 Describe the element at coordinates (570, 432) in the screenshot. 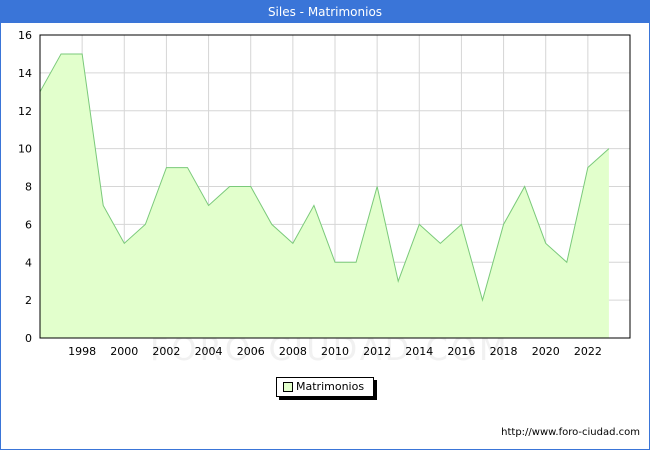

I see `source-url: http://www.foro-ciudad.com` at that location.